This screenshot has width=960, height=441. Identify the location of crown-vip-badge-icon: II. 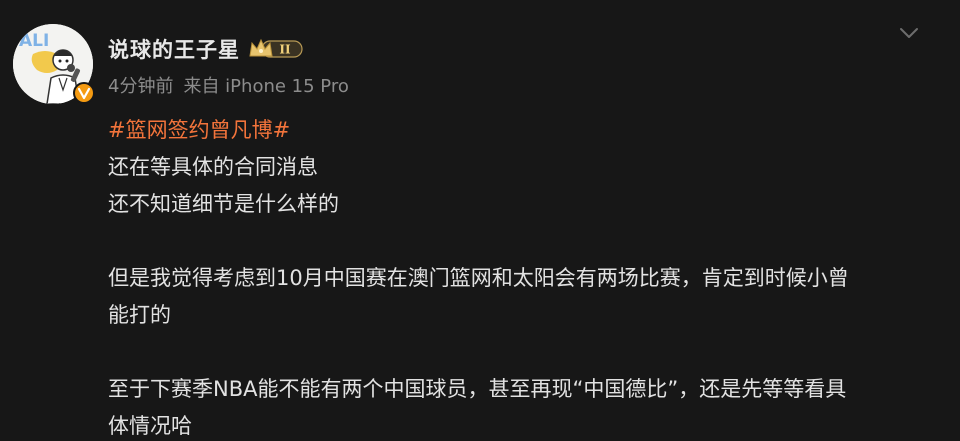
(276, 49).